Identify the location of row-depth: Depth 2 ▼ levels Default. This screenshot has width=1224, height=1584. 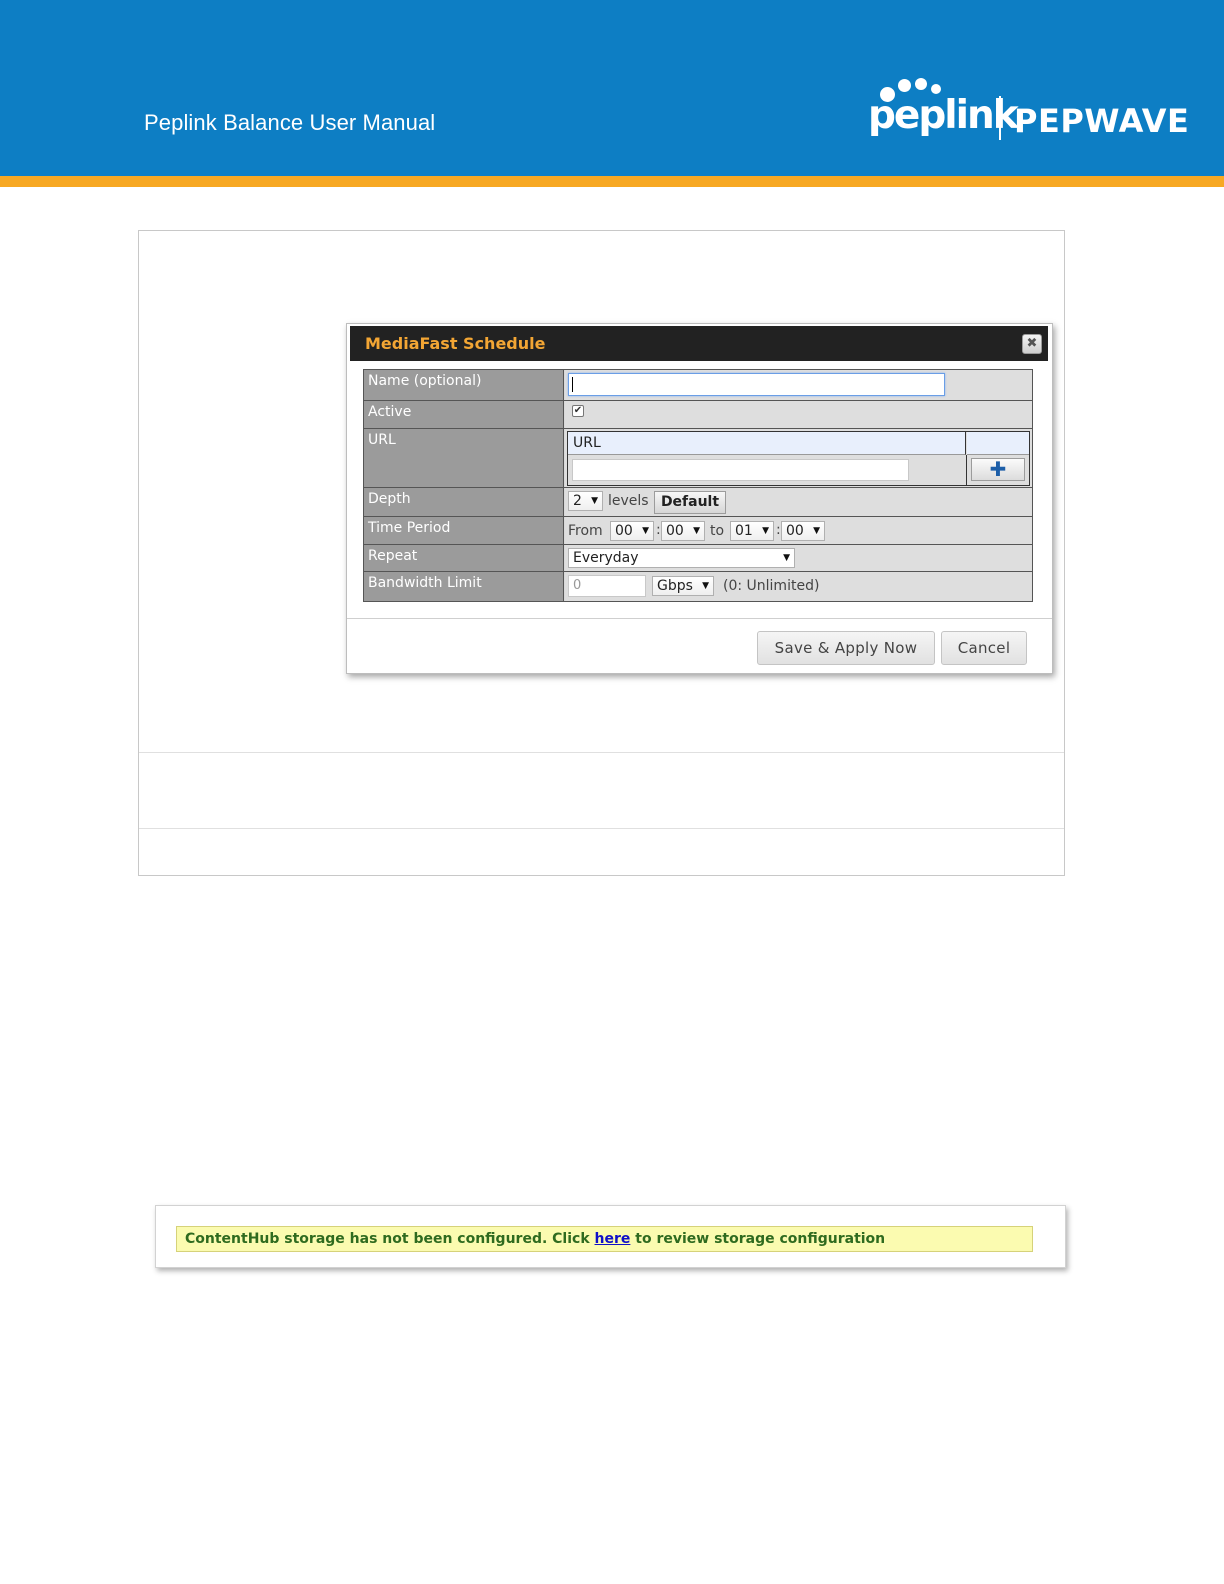
(698, 502).